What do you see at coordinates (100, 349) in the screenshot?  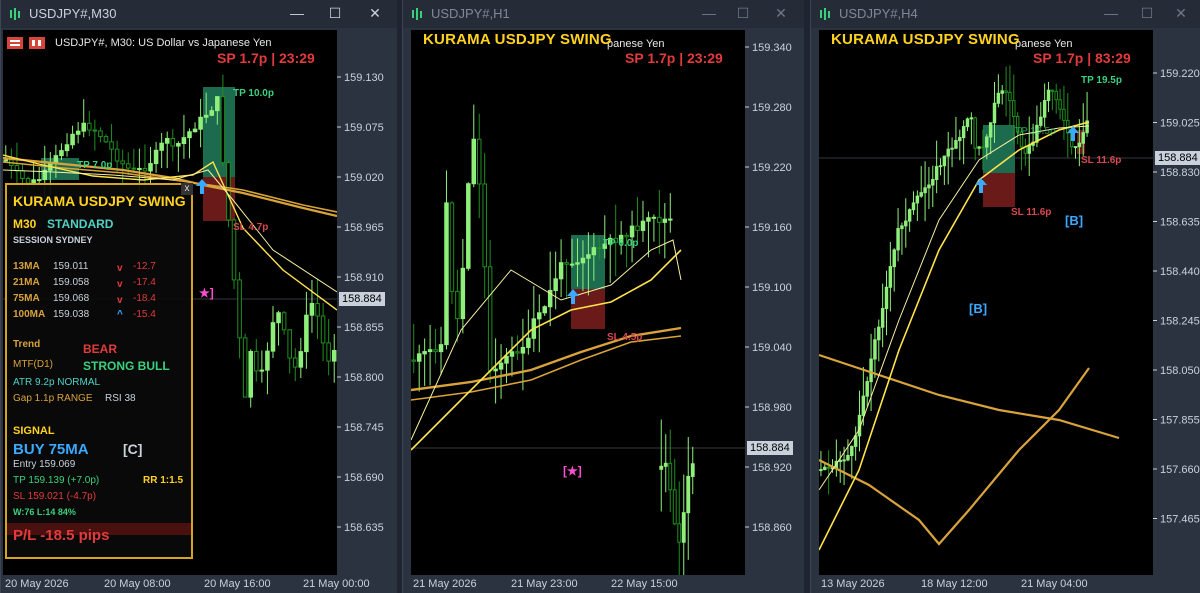 I see `trend-value: BEAR` at bounding box center [100, 349].